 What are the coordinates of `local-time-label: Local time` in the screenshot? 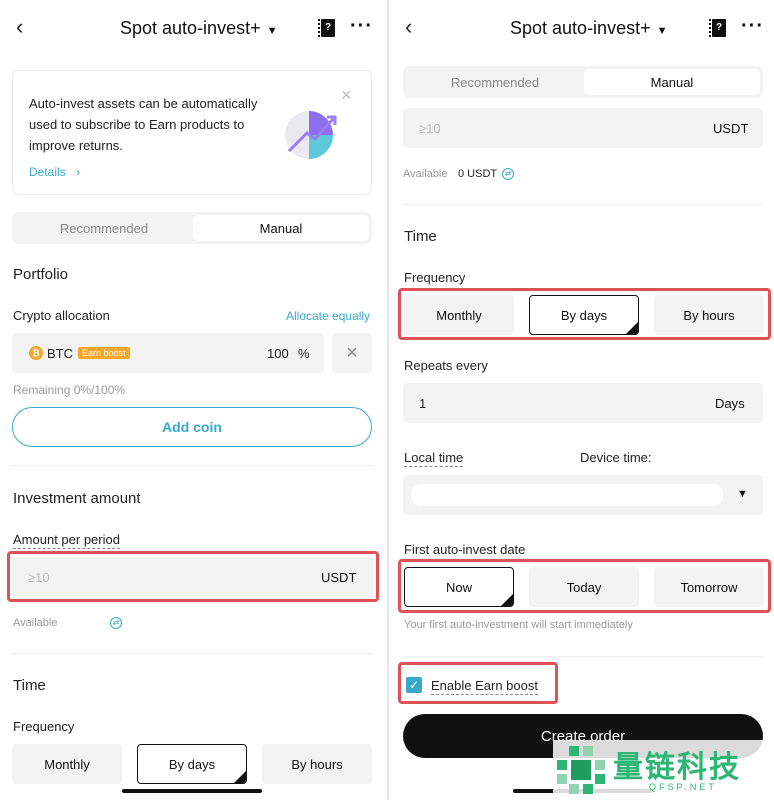 It's located at (434, 458).